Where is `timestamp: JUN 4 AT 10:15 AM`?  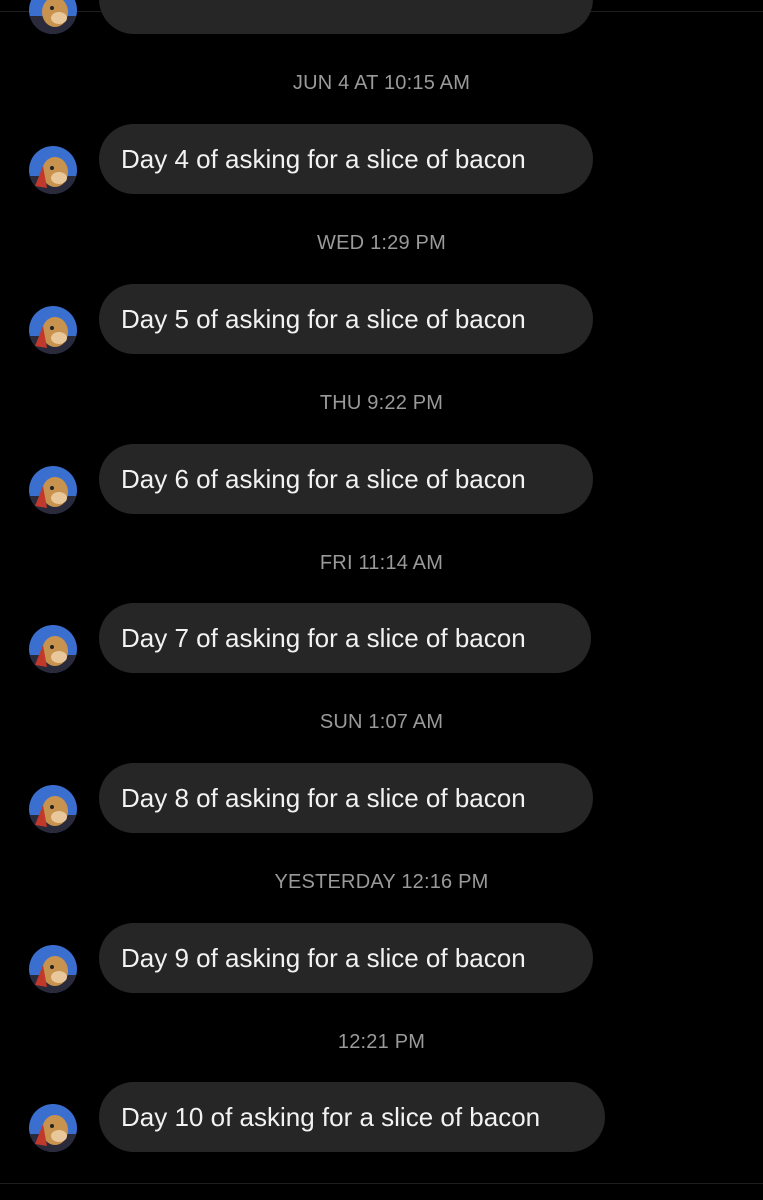 timestamp: JUN 4 AT 10:15 AM is located at coordinates (381, 83).